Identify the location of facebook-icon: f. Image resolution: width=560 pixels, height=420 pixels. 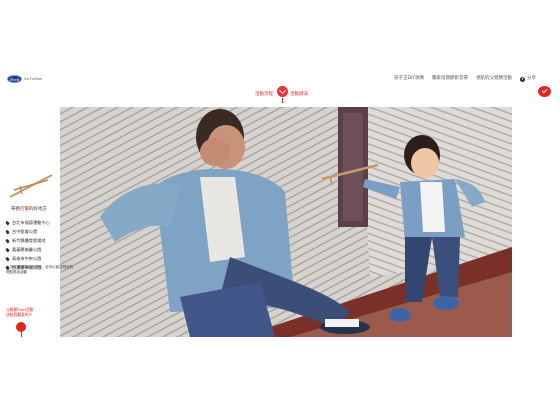
(522, 79).